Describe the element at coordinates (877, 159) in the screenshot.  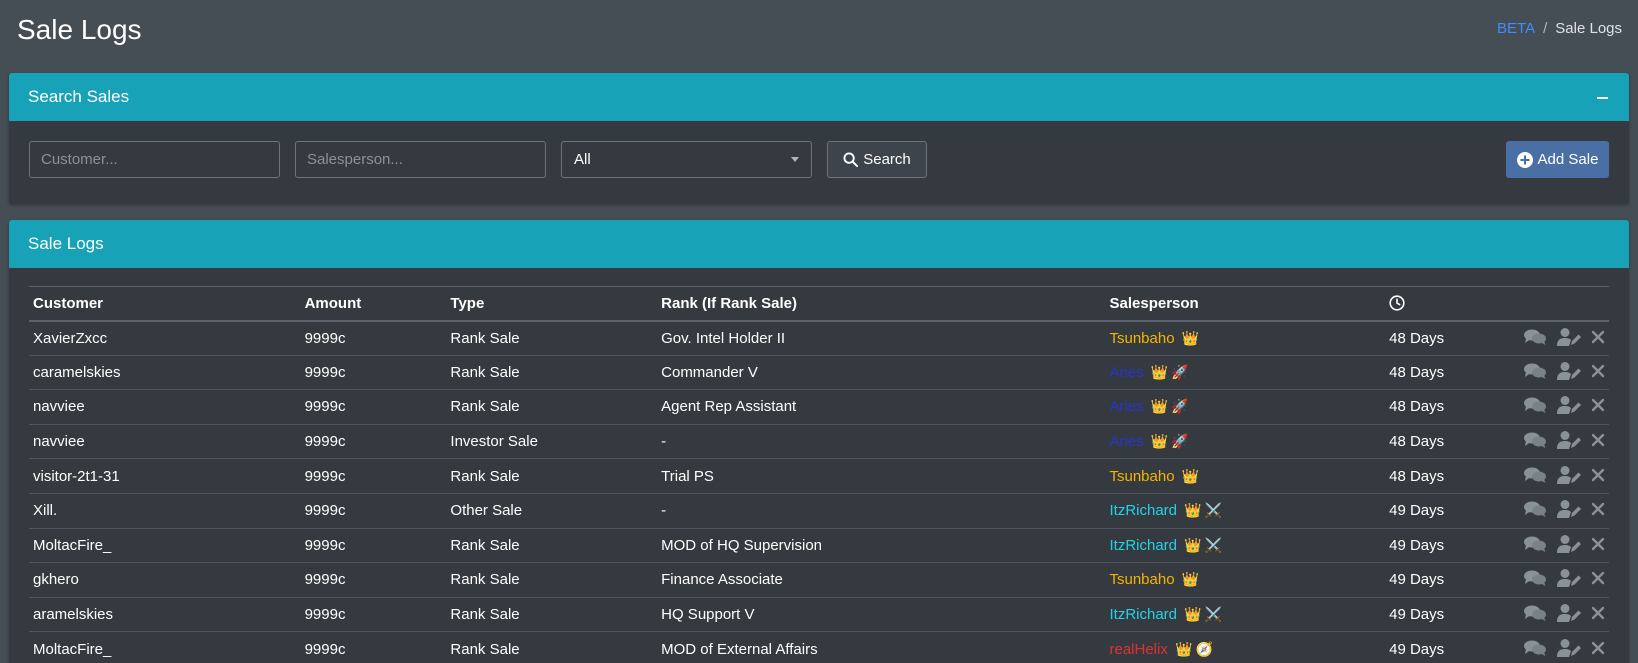
I see `search-button: Search` at that location.